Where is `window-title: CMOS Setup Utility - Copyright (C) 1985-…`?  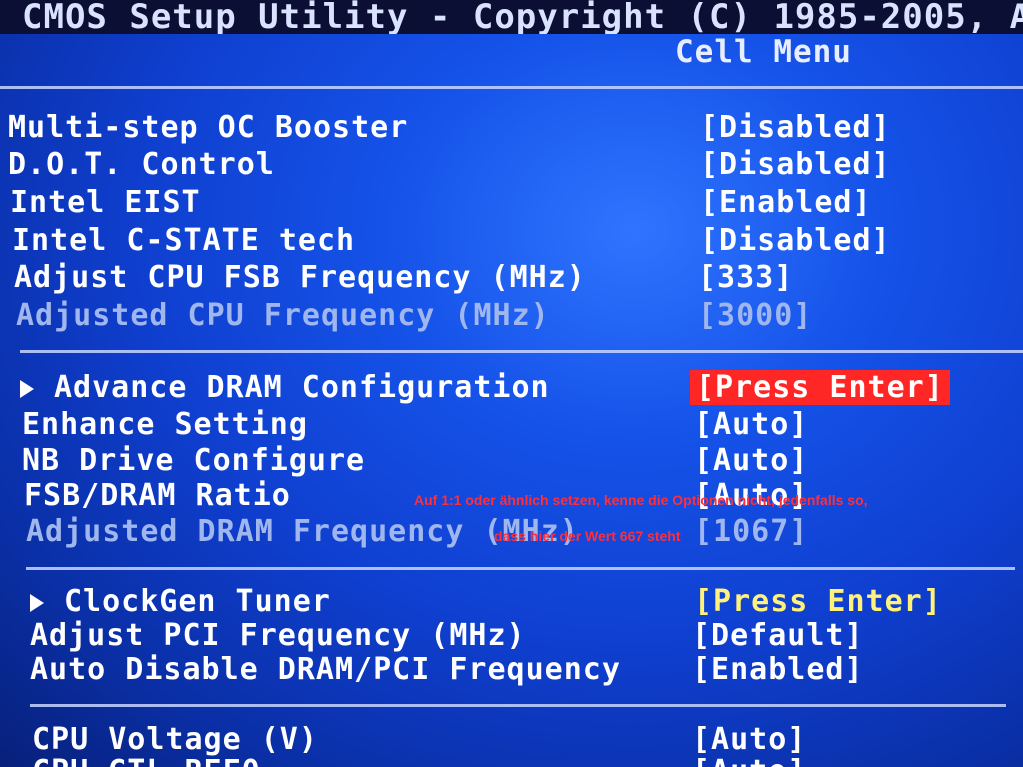
window-title: CMOS Setup Utility - Copyright (C) 1985-… is located at coordinates (511, 17).